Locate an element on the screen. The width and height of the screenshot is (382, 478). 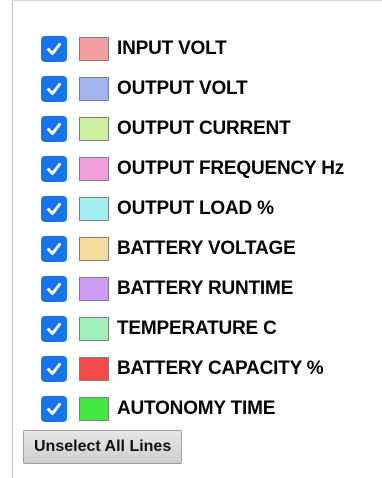
legend-row: OUTPUT FREQUENCY Hz is located at coordinates (192, 169).